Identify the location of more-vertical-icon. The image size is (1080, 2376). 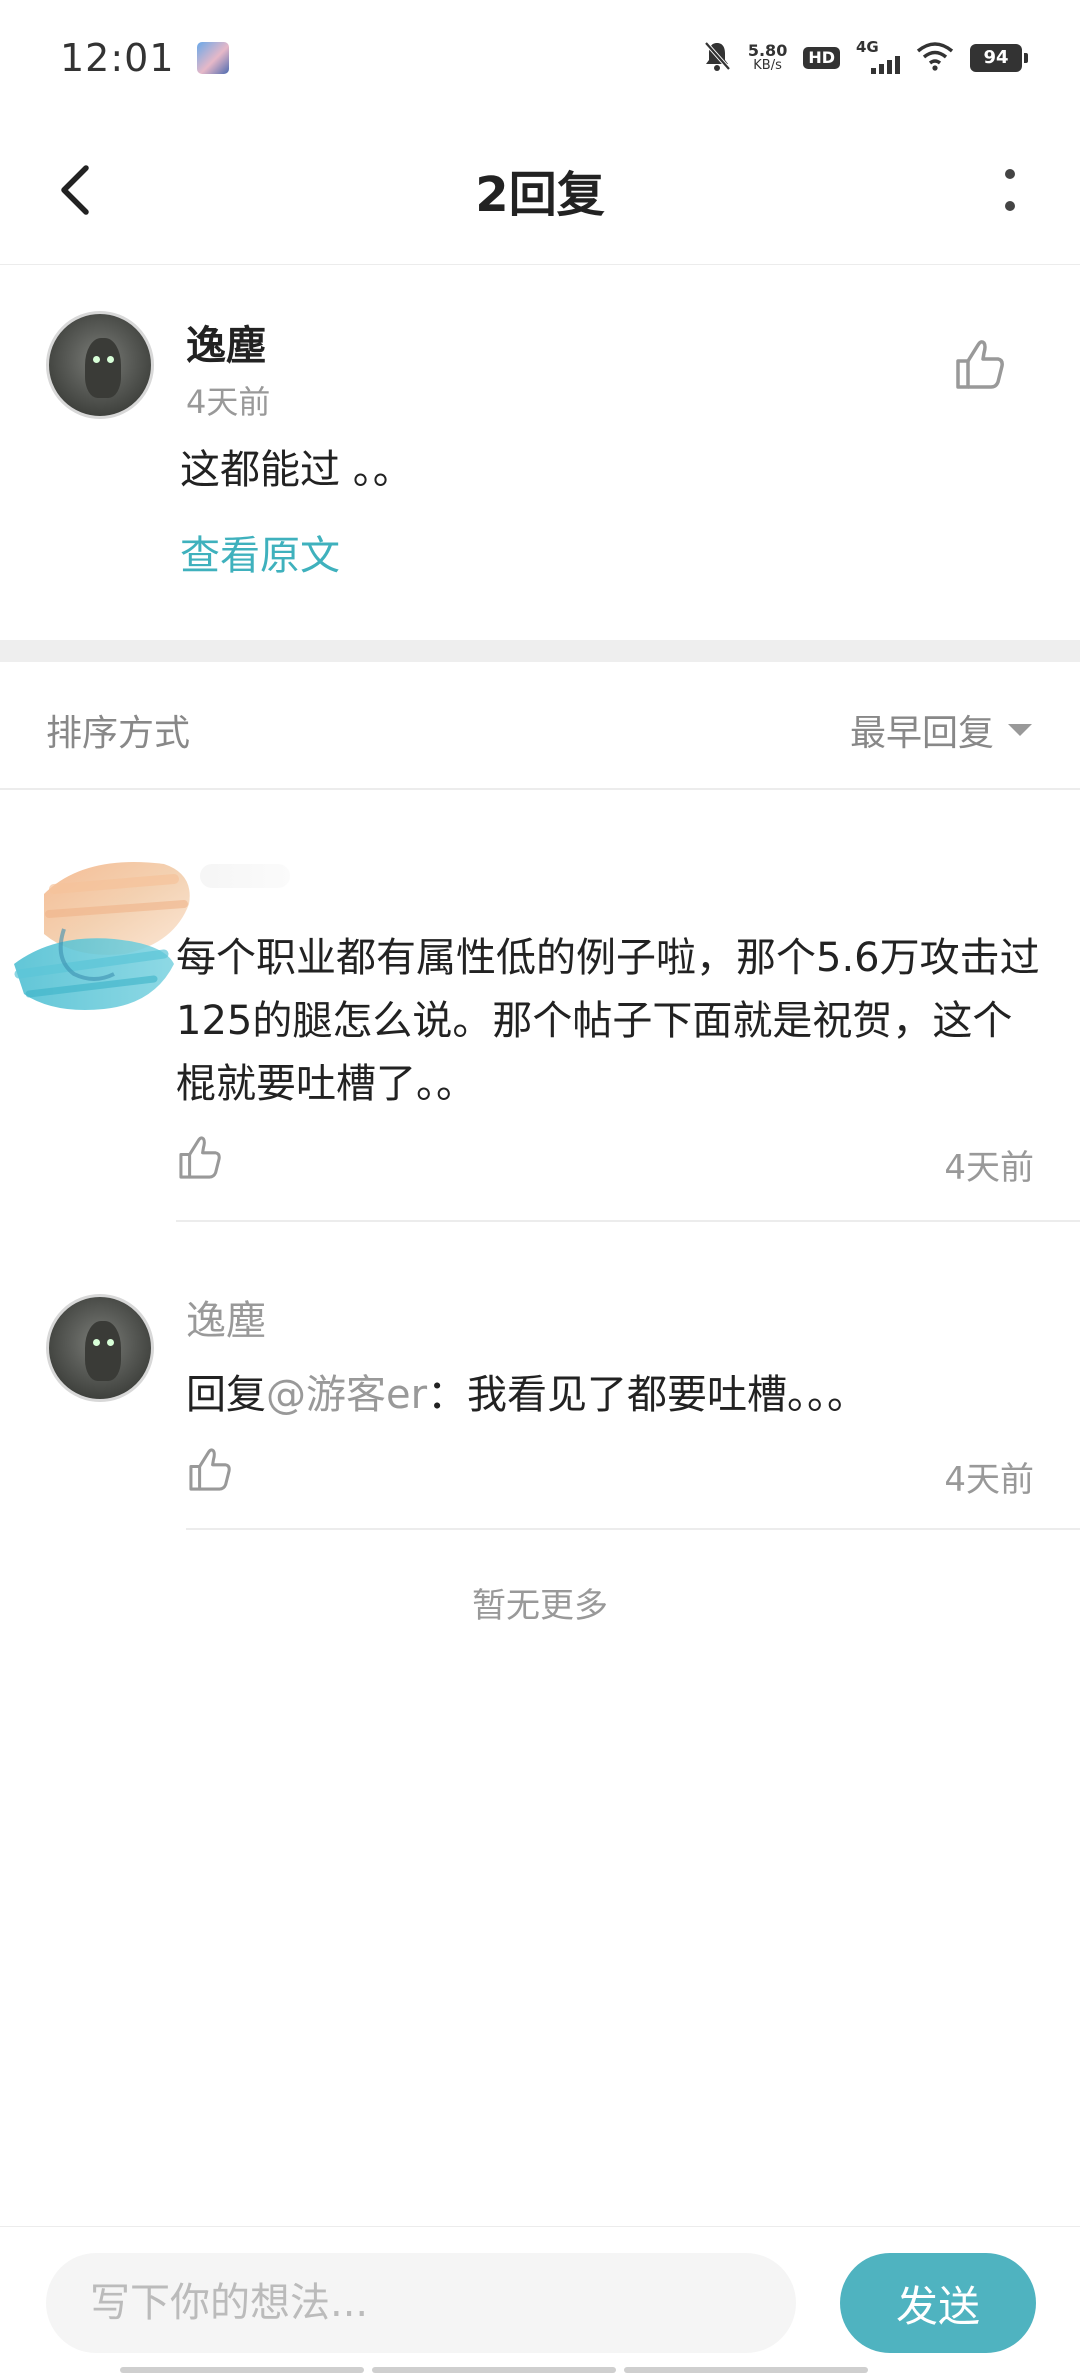
(1010, 190).